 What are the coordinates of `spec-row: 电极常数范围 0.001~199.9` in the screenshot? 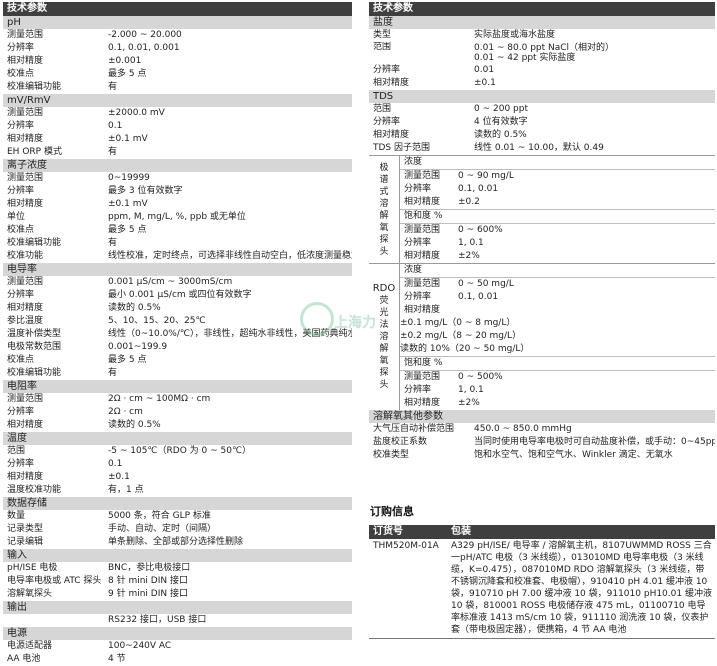 It's located at (177, 347).